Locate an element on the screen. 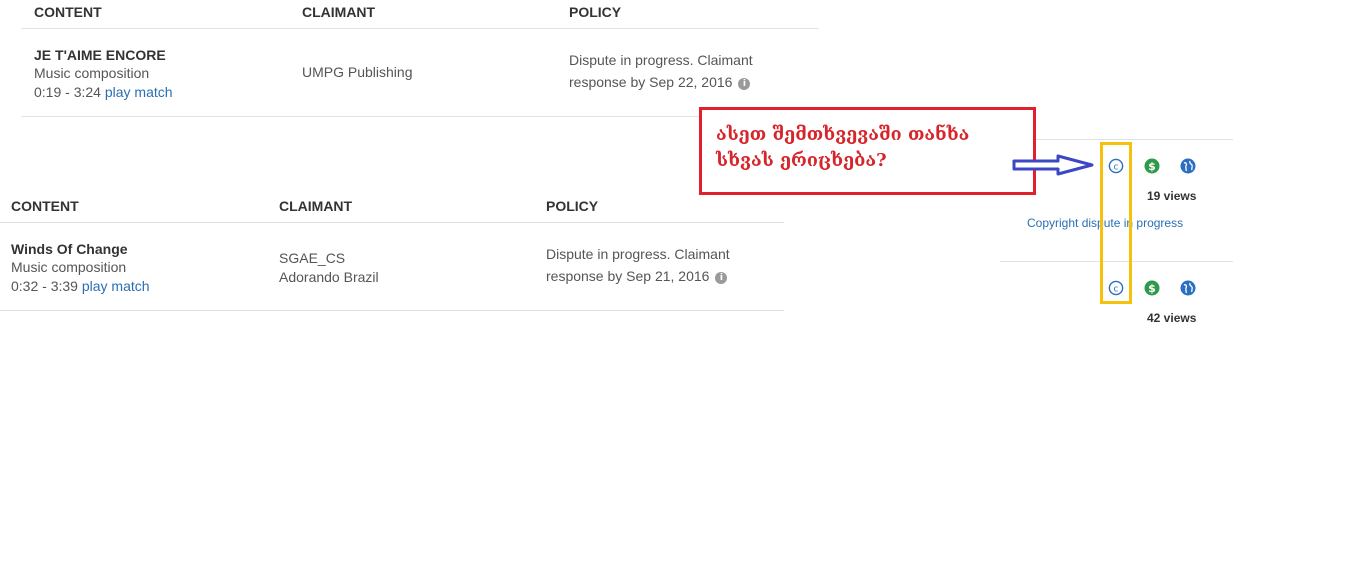 This screenshot has height=566, width=1356. match-range: 0:19 - 3:24 is located at coordinates (67, 92).